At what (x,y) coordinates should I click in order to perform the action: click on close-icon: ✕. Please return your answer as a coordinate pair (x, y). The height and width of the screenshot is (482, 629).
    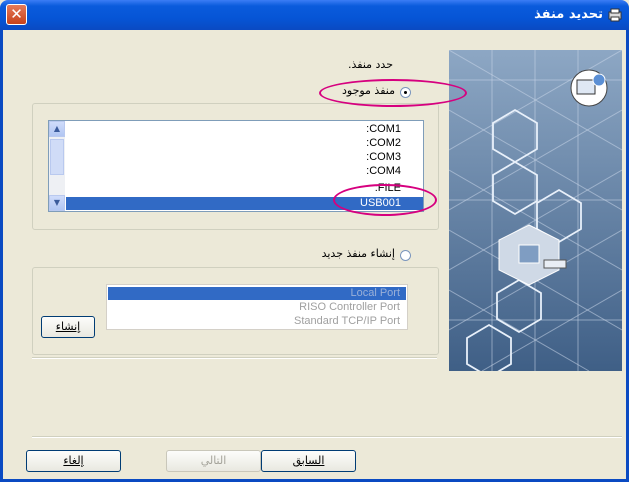
    Looking at the image, I should click on (16, 14).